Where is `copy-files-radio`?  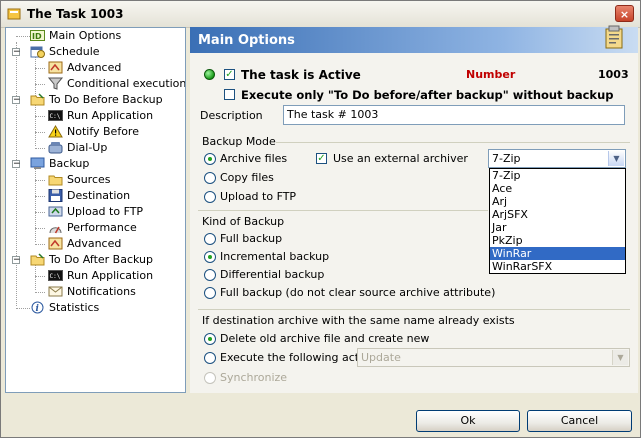 copy-files-radio is located at coordinates (210, 178).